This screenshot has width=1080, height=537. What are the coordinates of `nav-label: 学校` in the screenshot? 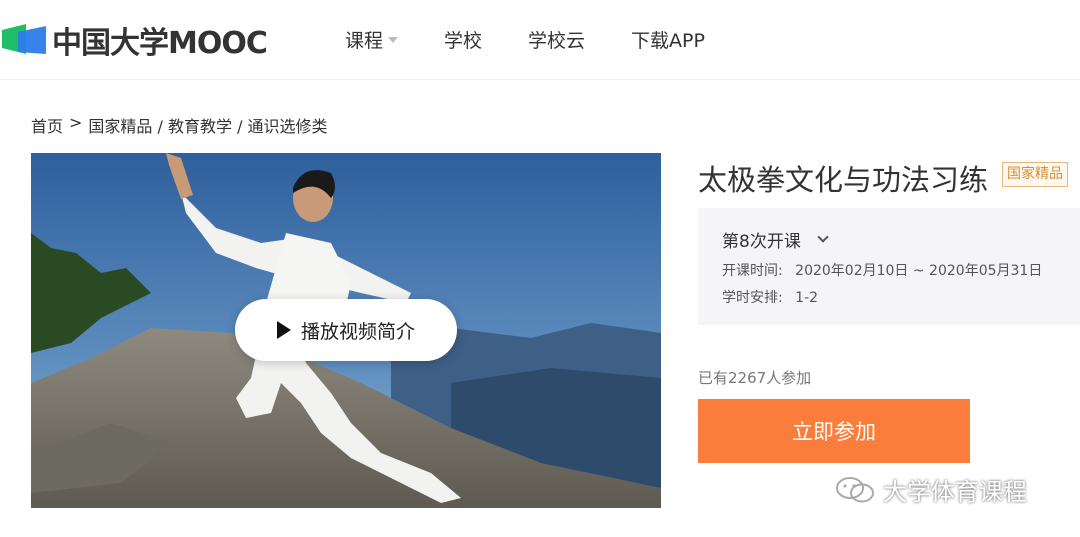 It's located at (463, 41).